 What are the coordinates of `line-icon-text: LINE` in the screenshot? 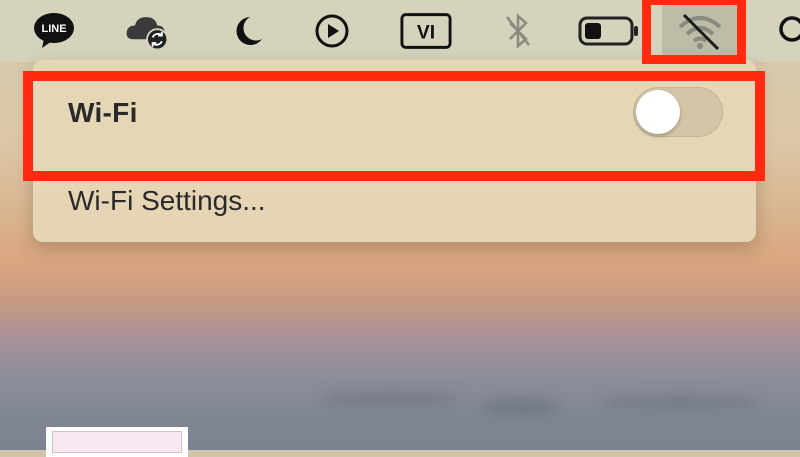 It's located at (53, 29).